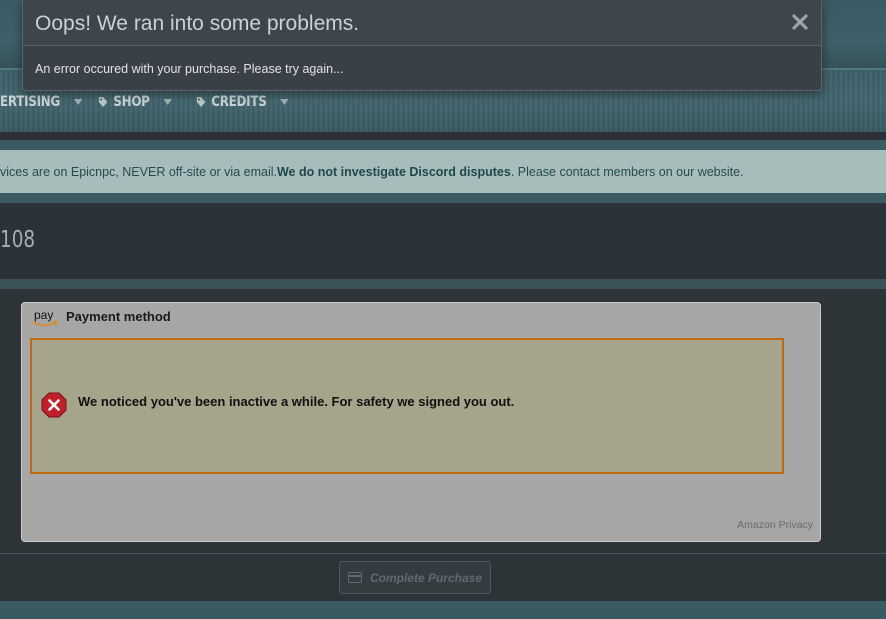 This screenshot has height=619, width=886. What do you see at coordinates (393, 171) in the screenshot?
I see `notice-bold-text: We do not investigate Discord disputes` at bounding box center [393, 171].